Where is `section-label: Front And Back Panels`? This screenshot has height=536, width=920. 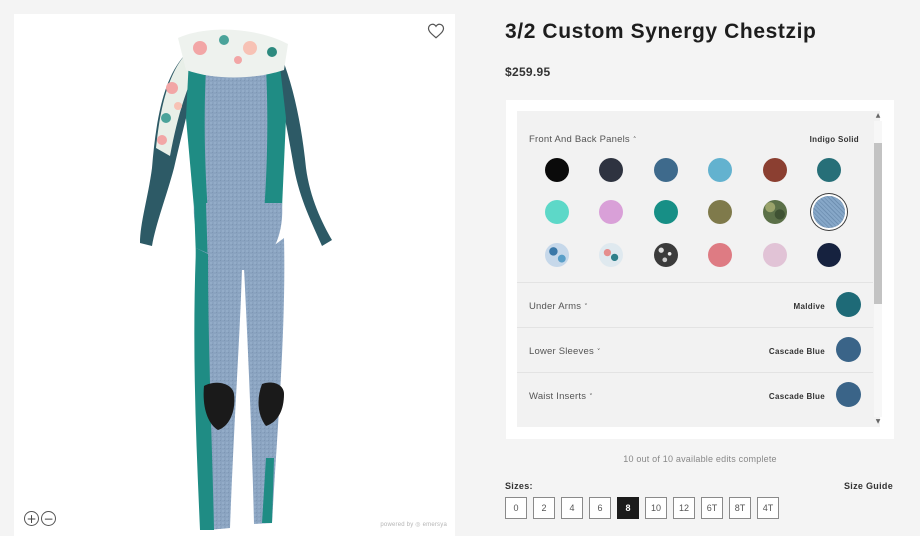
section-label: Front And Back Panels is located at coordinates (579, 139).